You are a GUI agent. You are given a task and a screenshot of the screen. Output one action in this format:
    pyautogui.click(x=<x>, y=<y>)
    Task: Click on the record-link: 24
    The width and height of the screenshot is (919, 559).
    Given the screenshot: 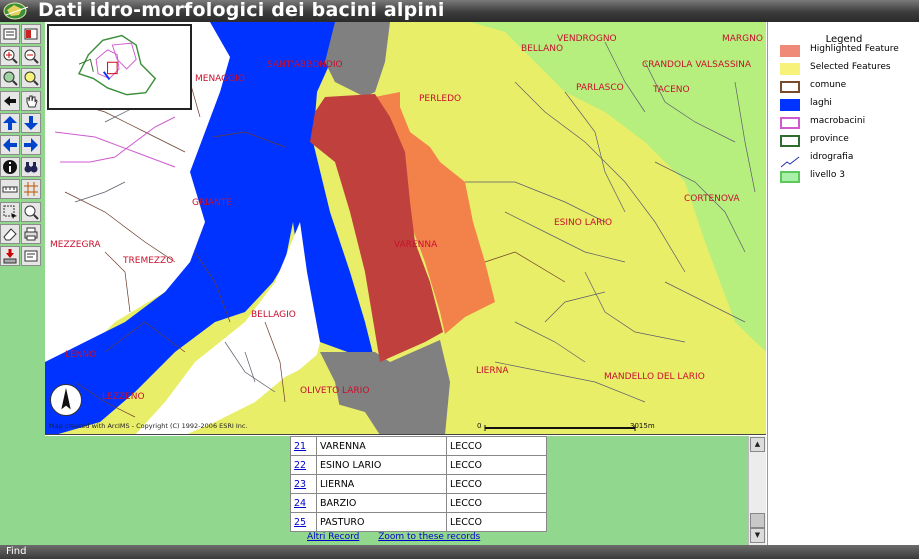 What is the action you would take?
    pyautogui.click(x=300, y=503)
    